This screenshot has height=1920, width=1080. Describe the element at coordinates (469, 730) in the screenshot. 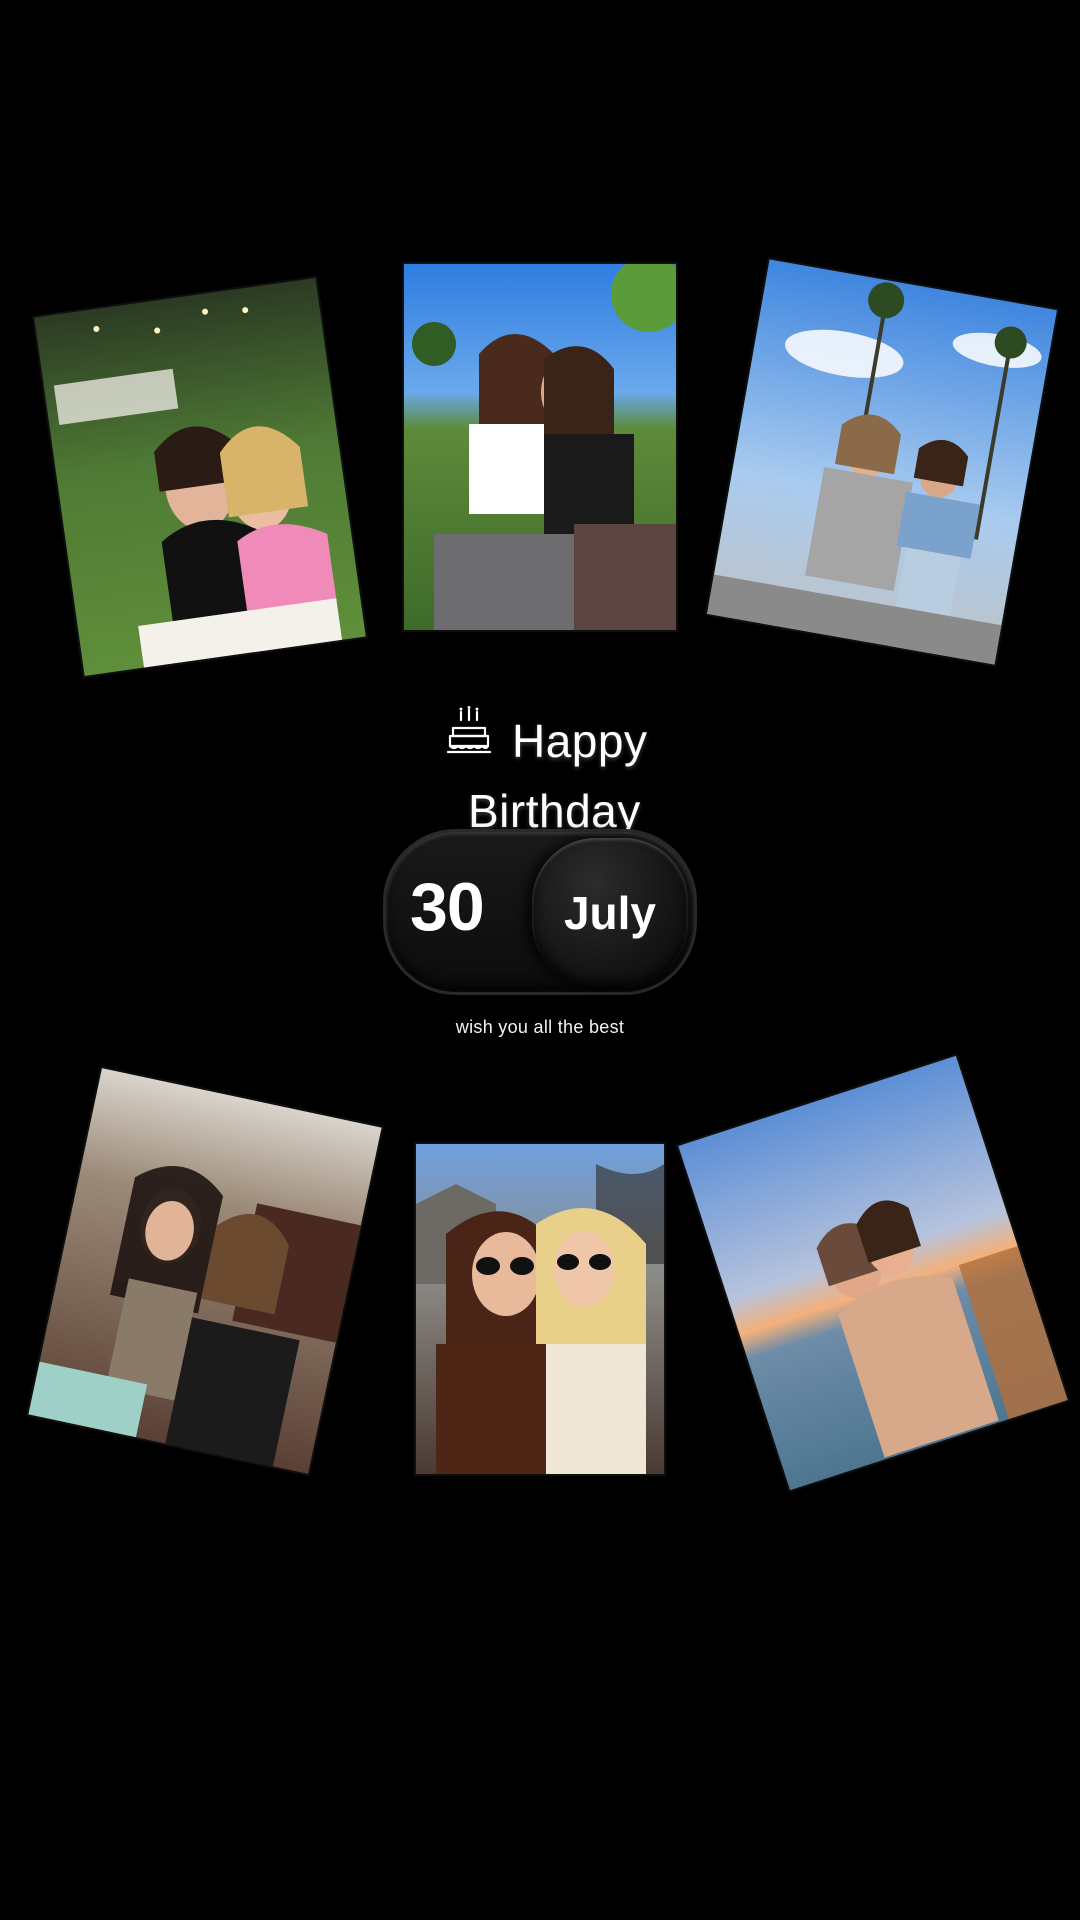

I see `birthday-cake-icon` at that location.